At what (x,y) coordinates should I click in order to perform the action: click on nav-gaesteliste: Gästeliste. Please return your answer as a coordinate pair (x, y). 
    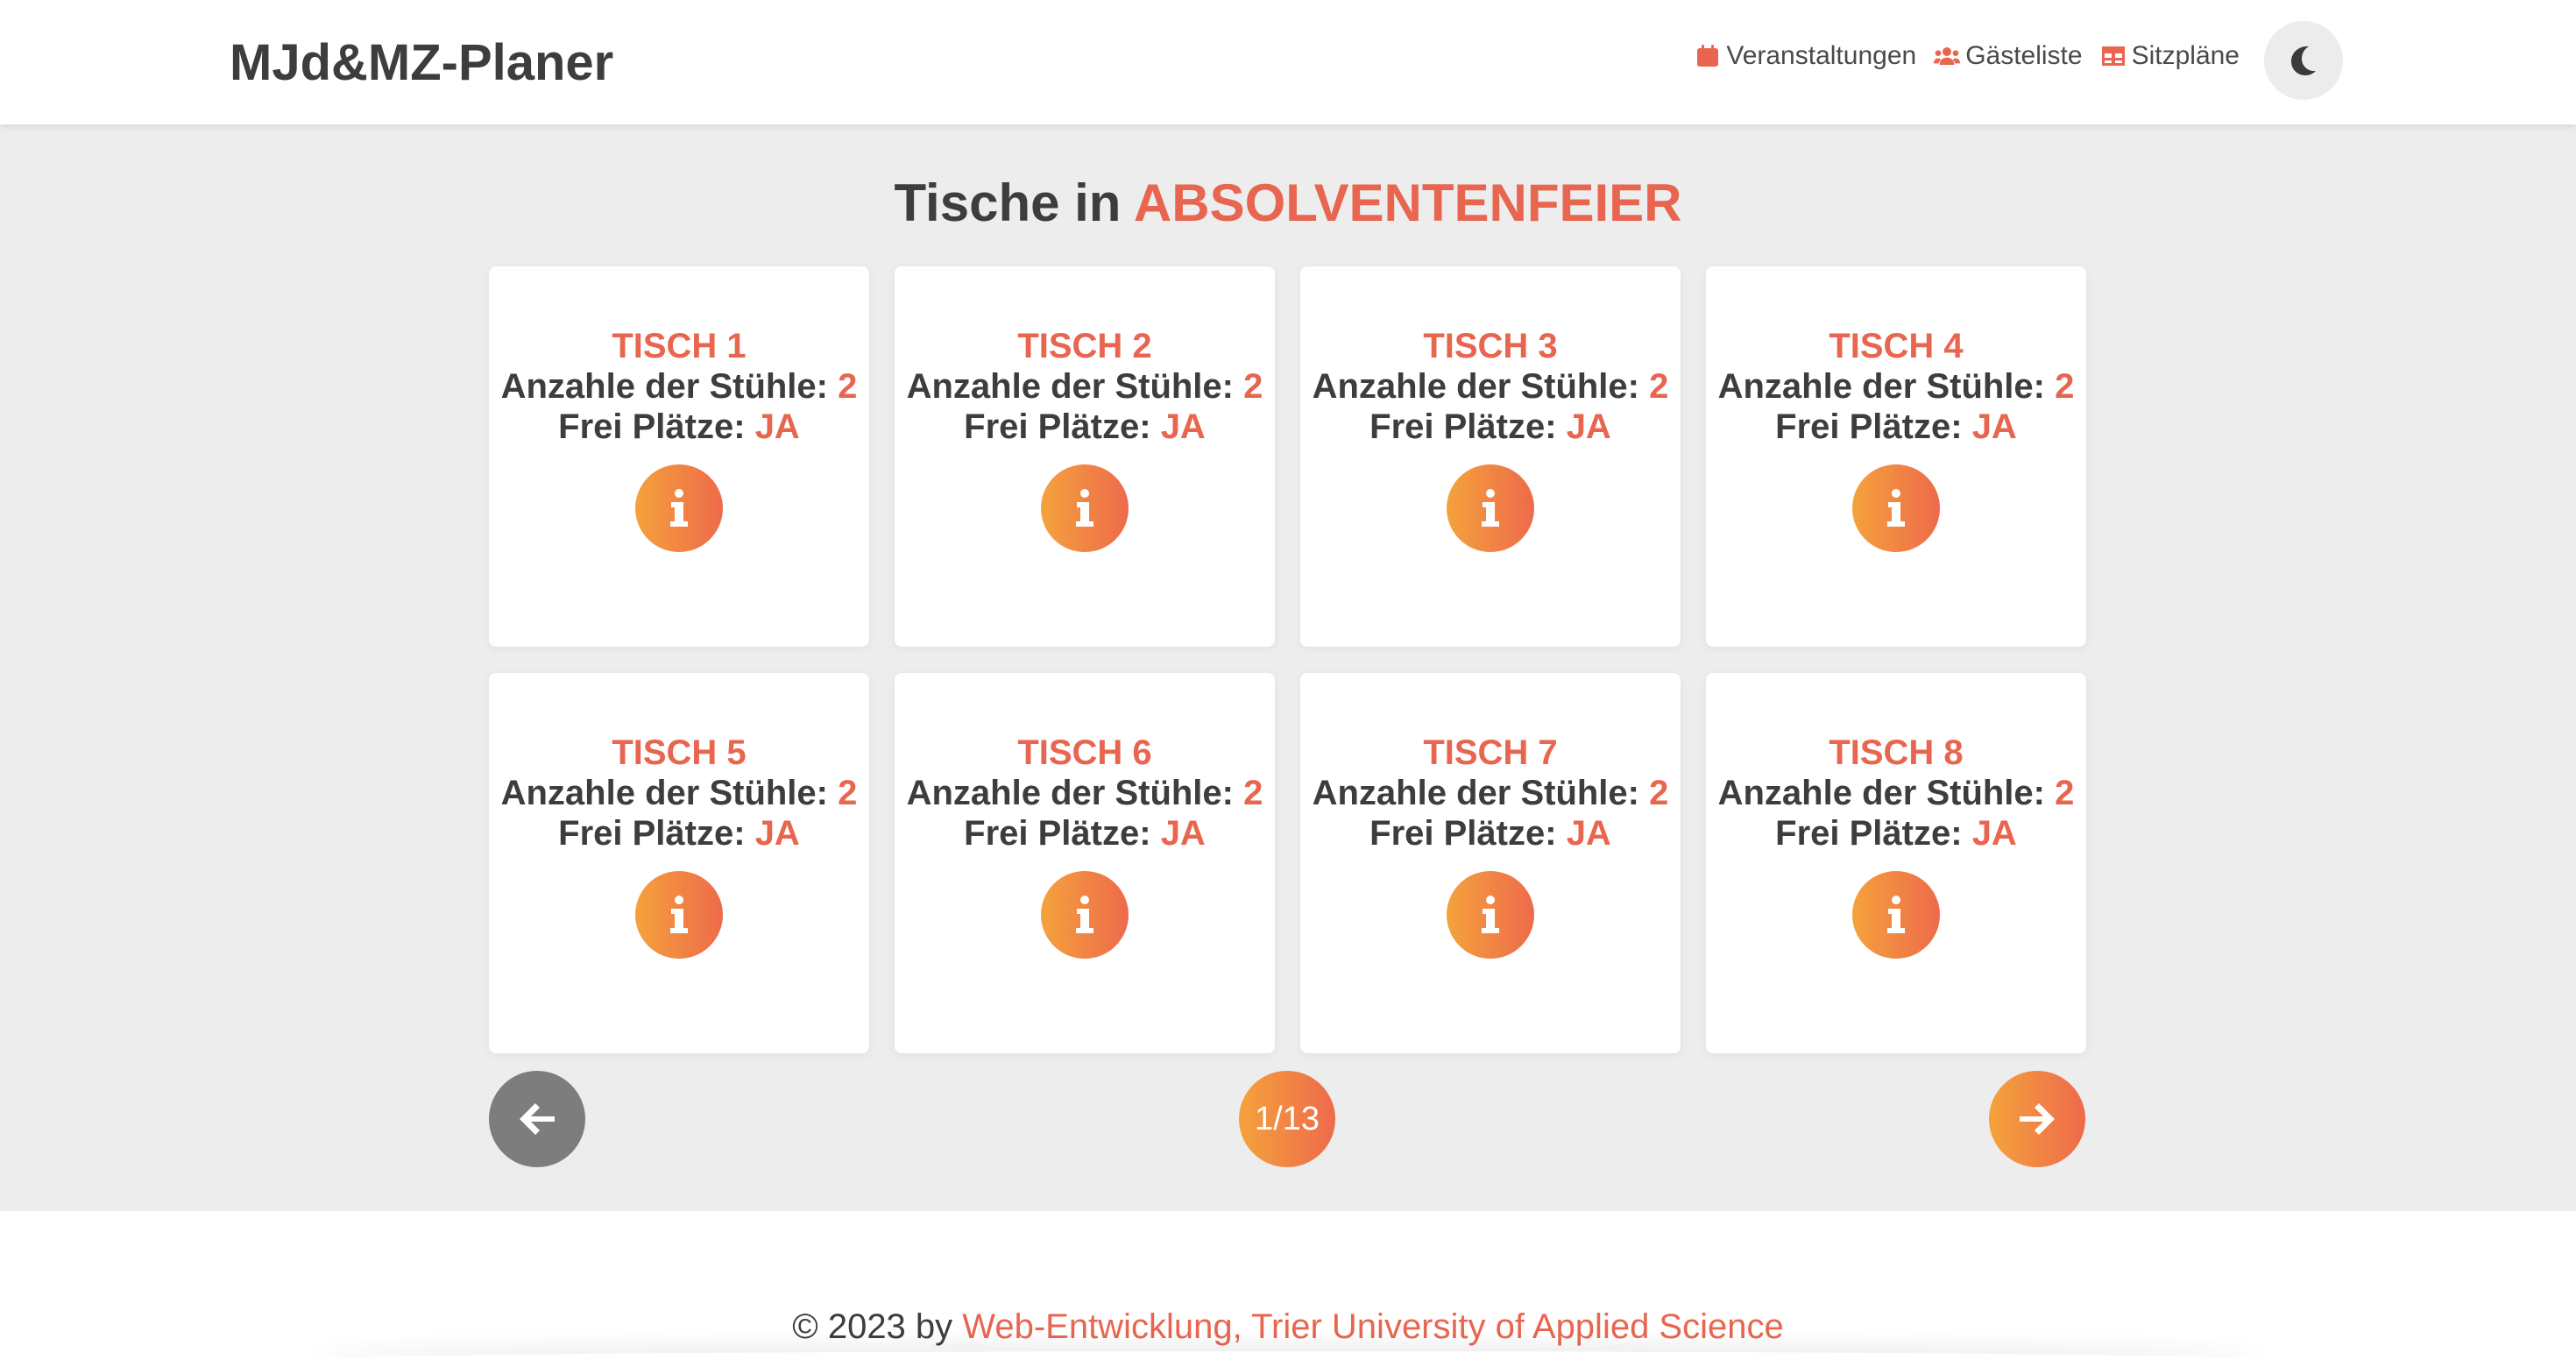
    Looking at the image, I should click on (2008, 56).